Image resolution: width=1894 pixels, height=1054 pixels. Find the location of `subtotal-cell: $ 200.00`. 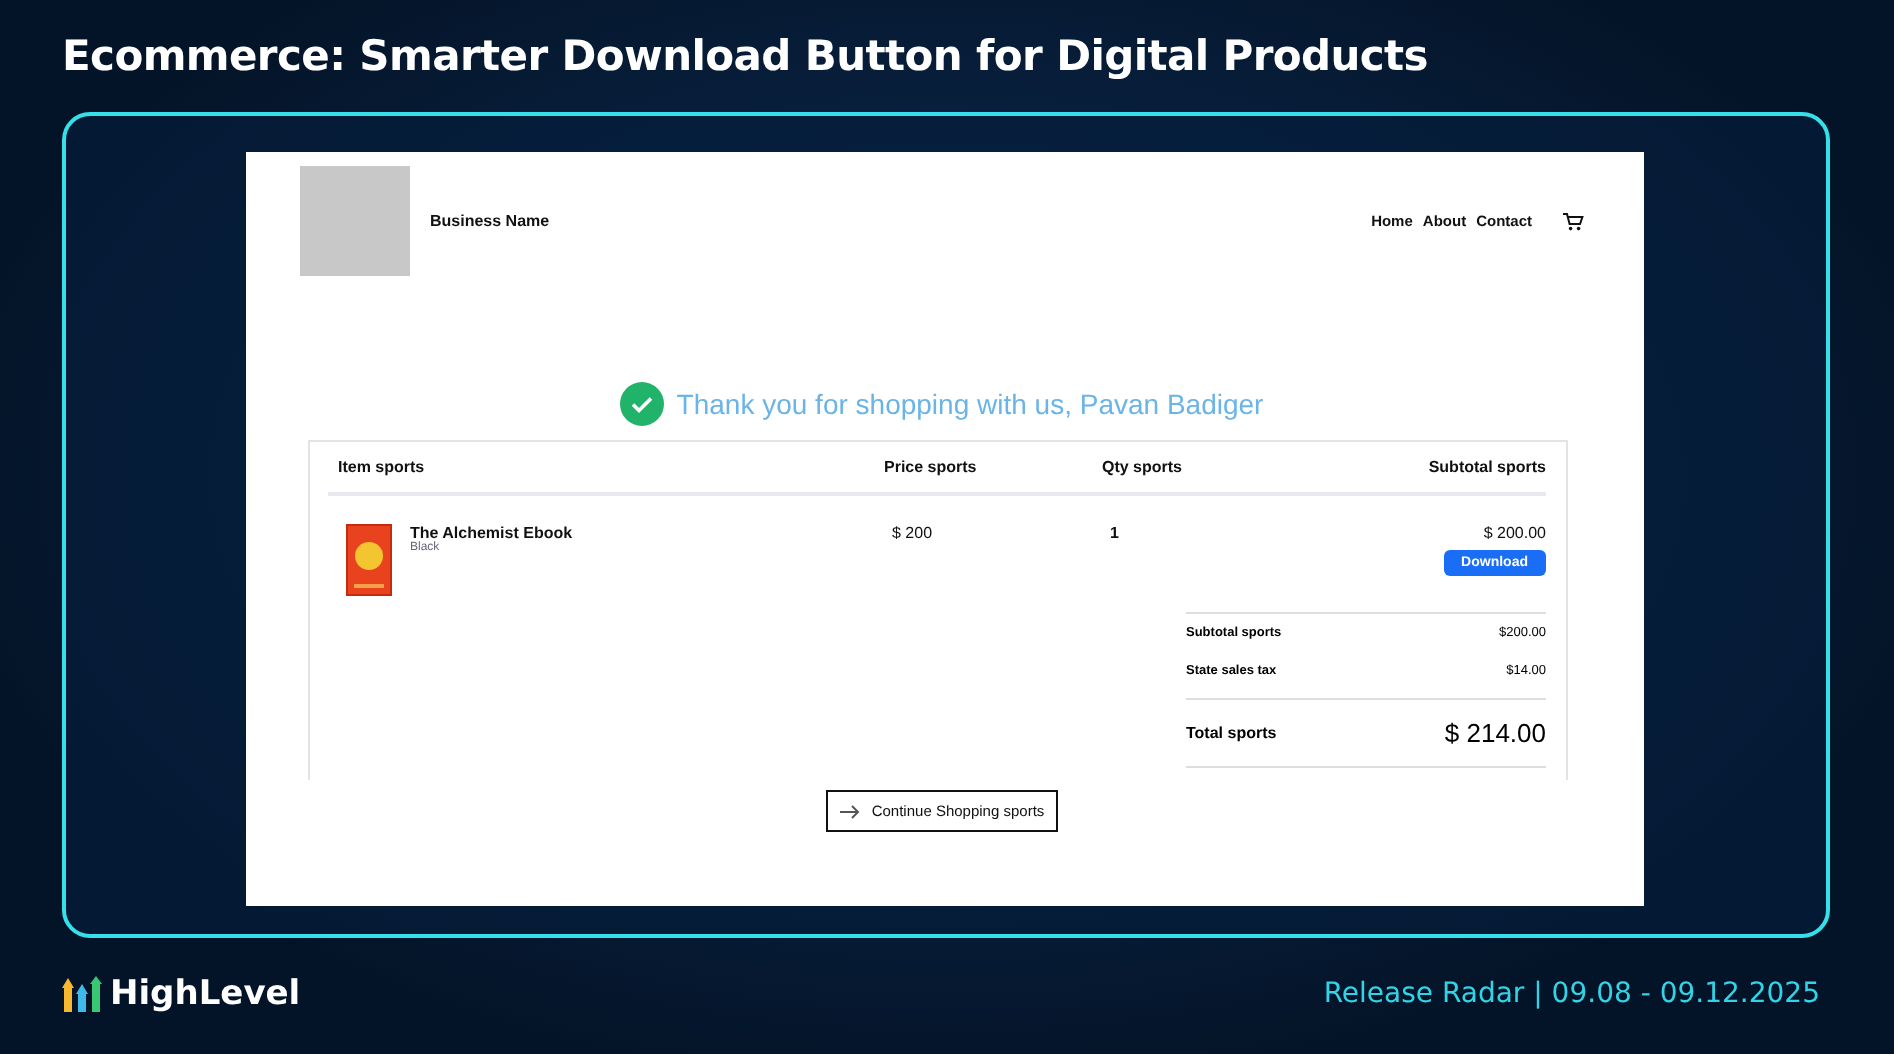

subtotal-cell: $ 200.00 is located at coordinates (1514, 533).